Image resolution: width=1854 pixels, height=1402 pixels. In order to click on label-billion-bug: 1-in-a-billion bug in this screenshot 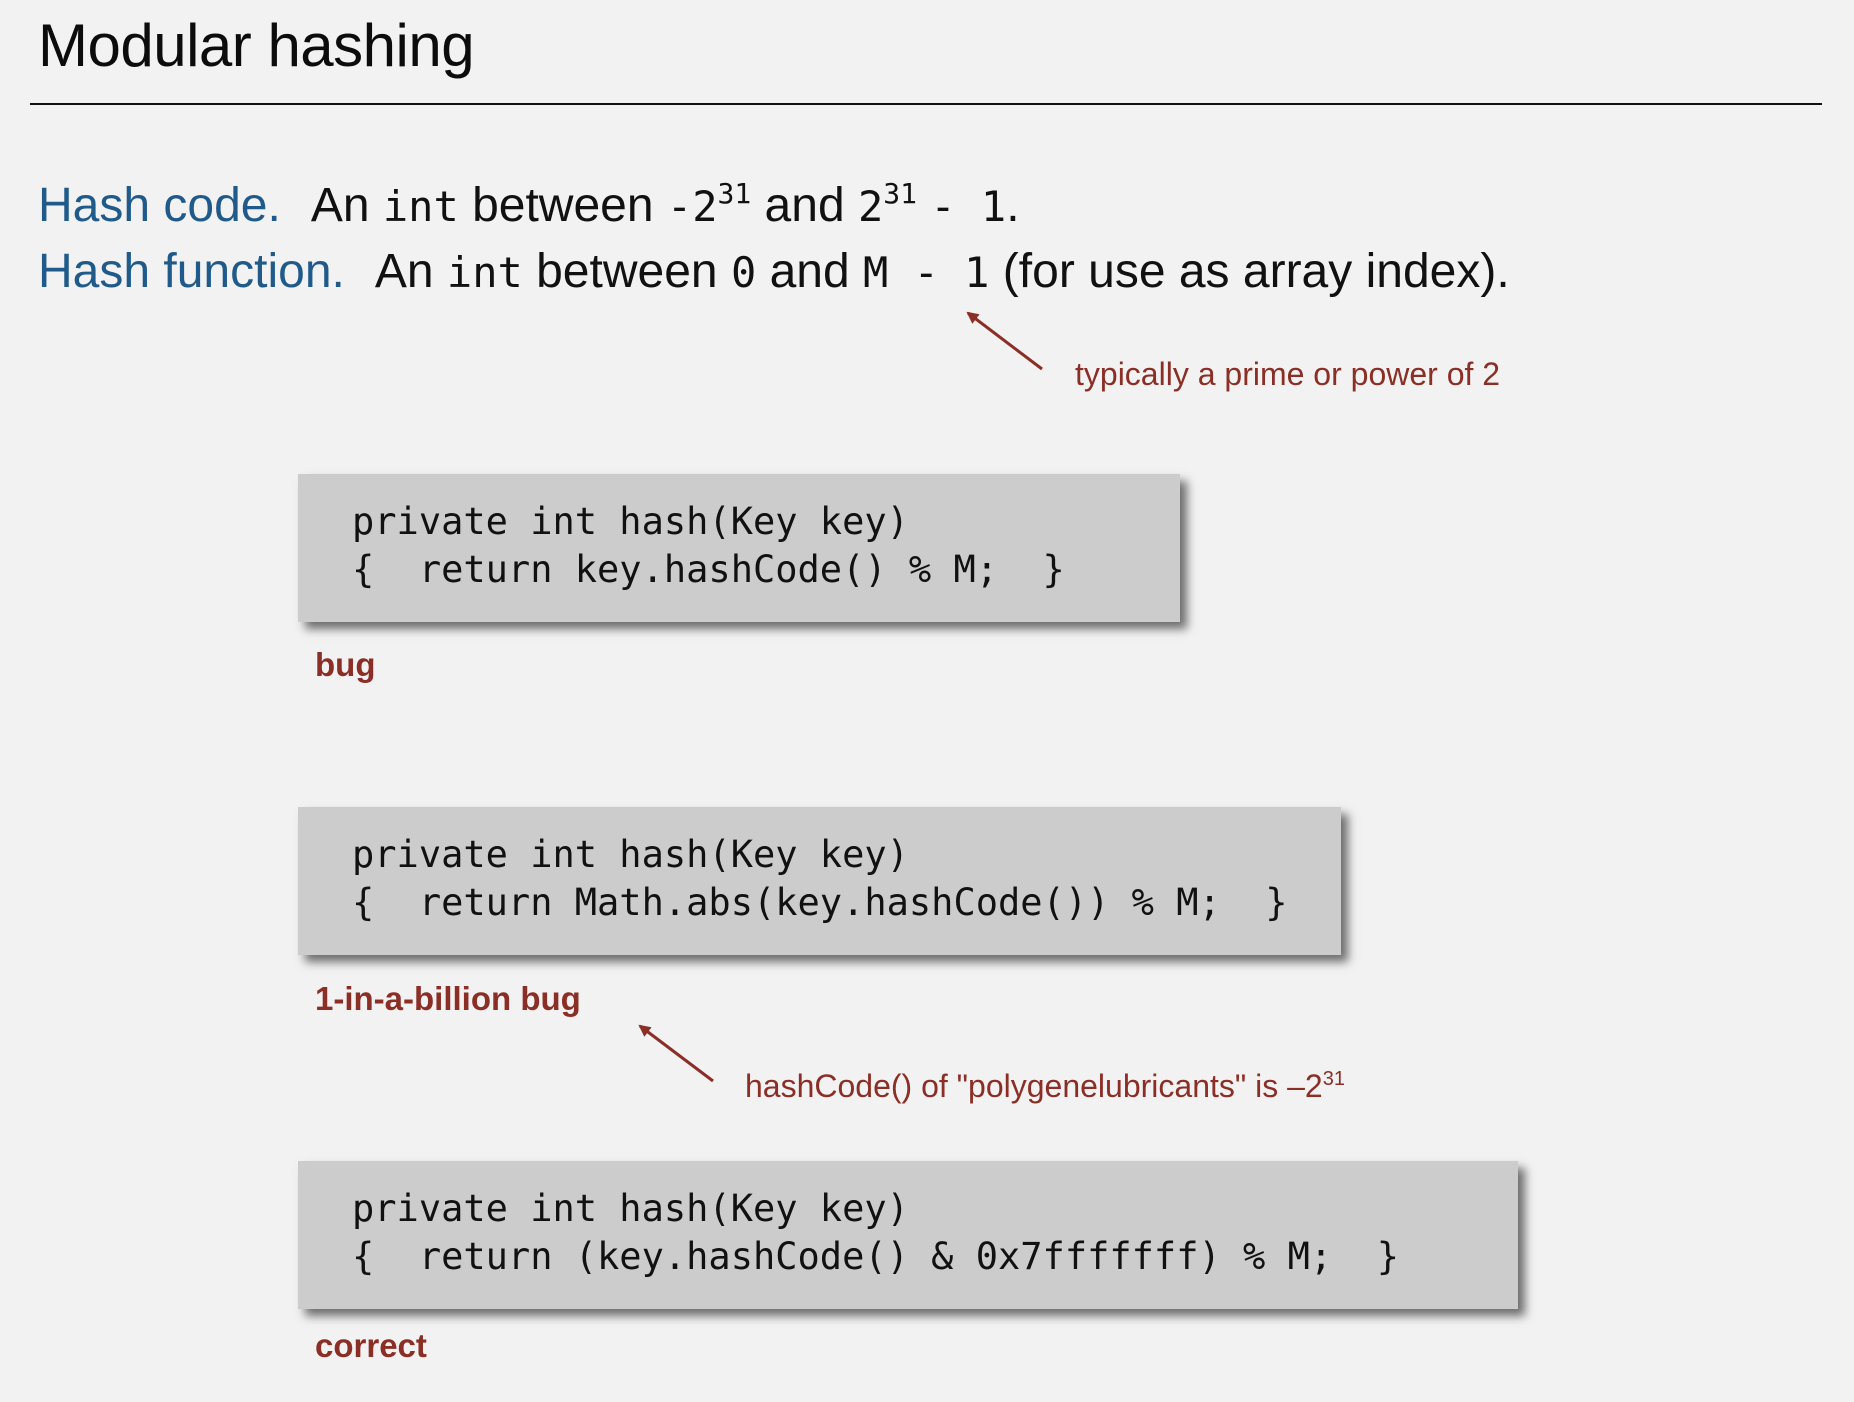, I will do `click(448, 998)`.